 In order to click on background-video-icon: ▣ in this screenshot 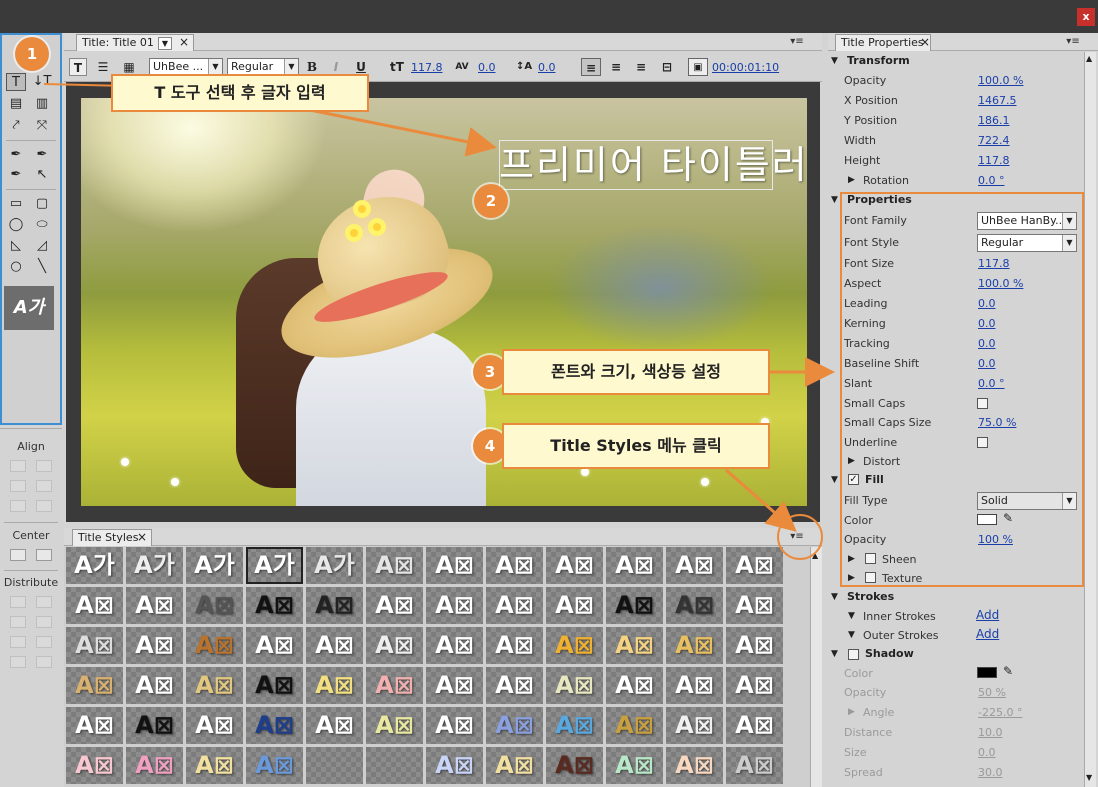, I will do `click(698, 67)`.